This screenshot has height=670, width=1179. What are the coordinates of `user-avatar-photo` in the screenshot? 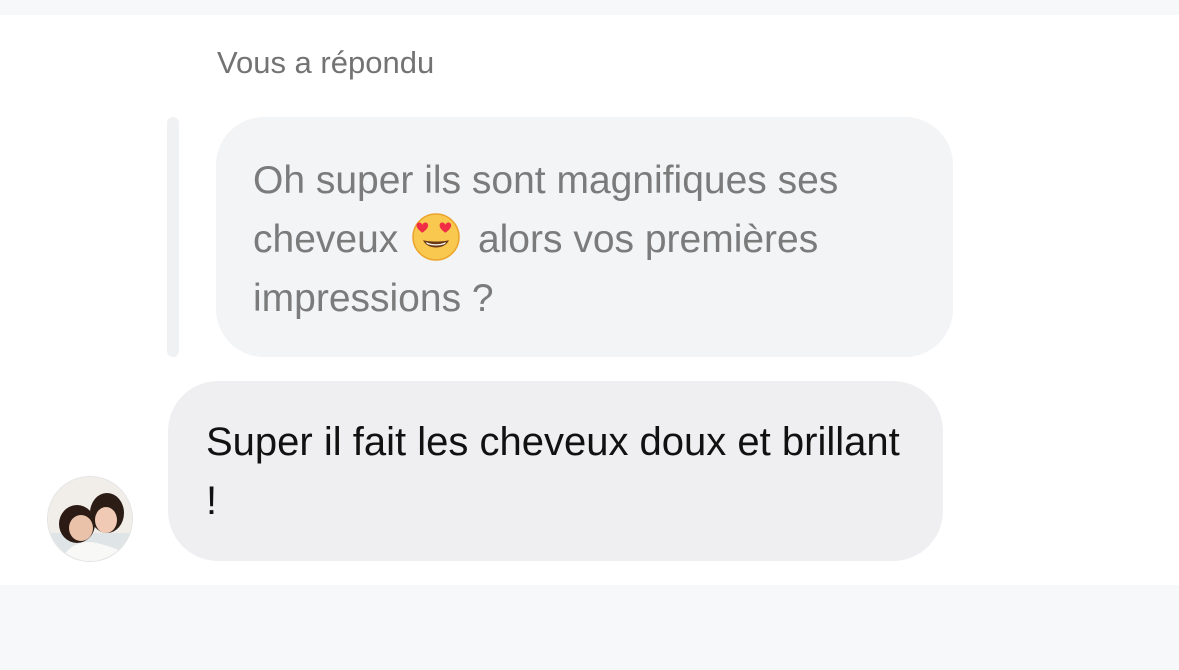 It's located at (90, 519).